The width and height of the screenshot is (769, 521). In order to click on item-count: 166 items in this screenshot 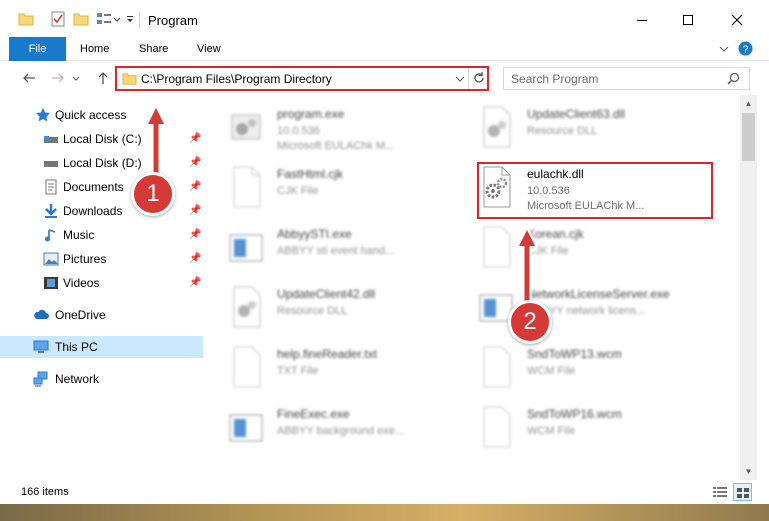, I will do `click(45, 492)`.